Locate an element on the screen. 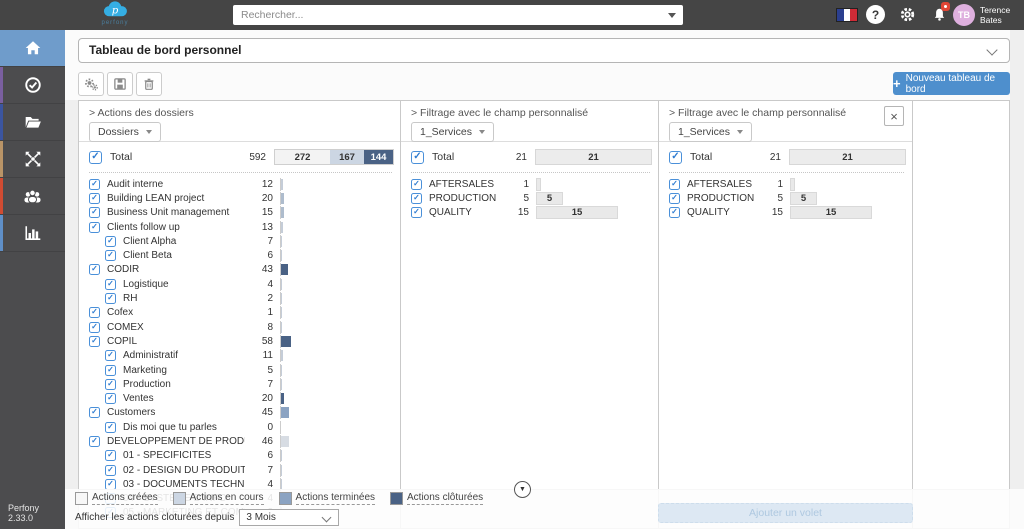  legend-label: Actions créées is located at coordinates (125, 498).